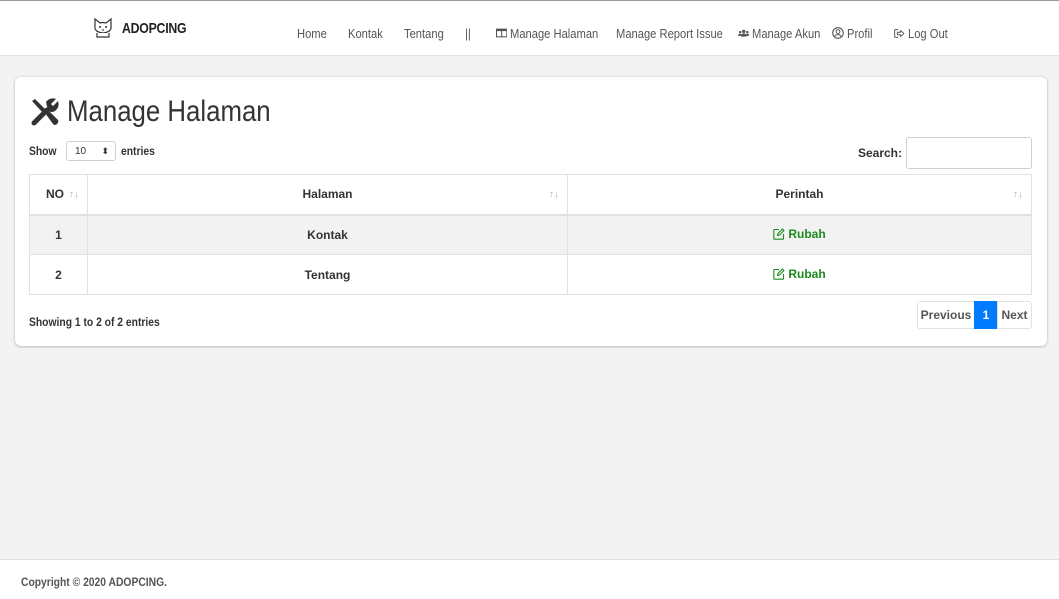 The width and height of the screenshot is (1059, 599). I want to click on table-row: 2 Tentang Rubah, so click(530, 274).